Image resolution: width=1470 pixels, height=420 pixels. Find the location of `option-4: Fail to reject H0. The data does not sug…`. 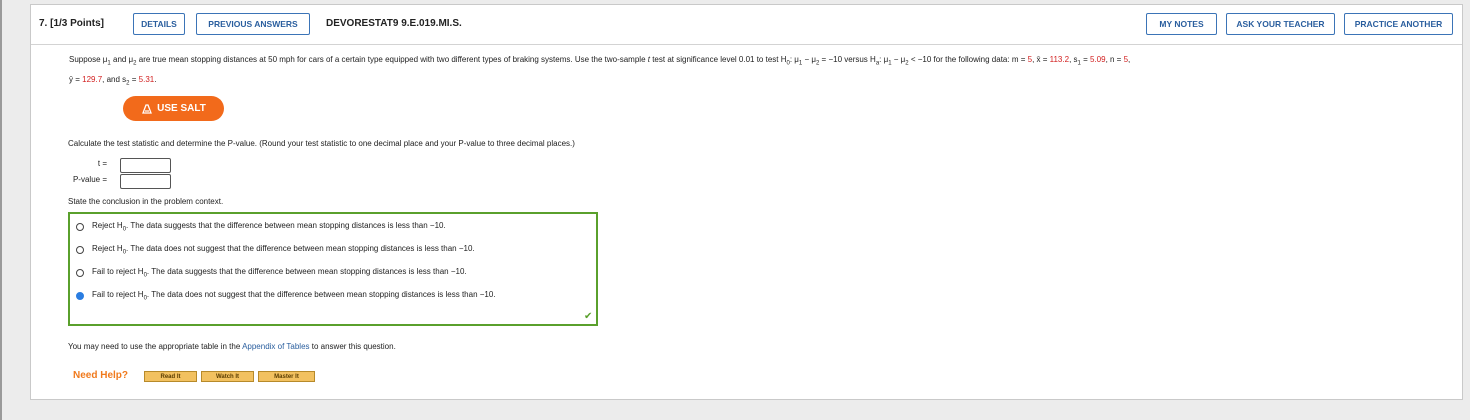

option-4: Fail to reject H0. The data does not sug… is located at coordinates (286, 296).